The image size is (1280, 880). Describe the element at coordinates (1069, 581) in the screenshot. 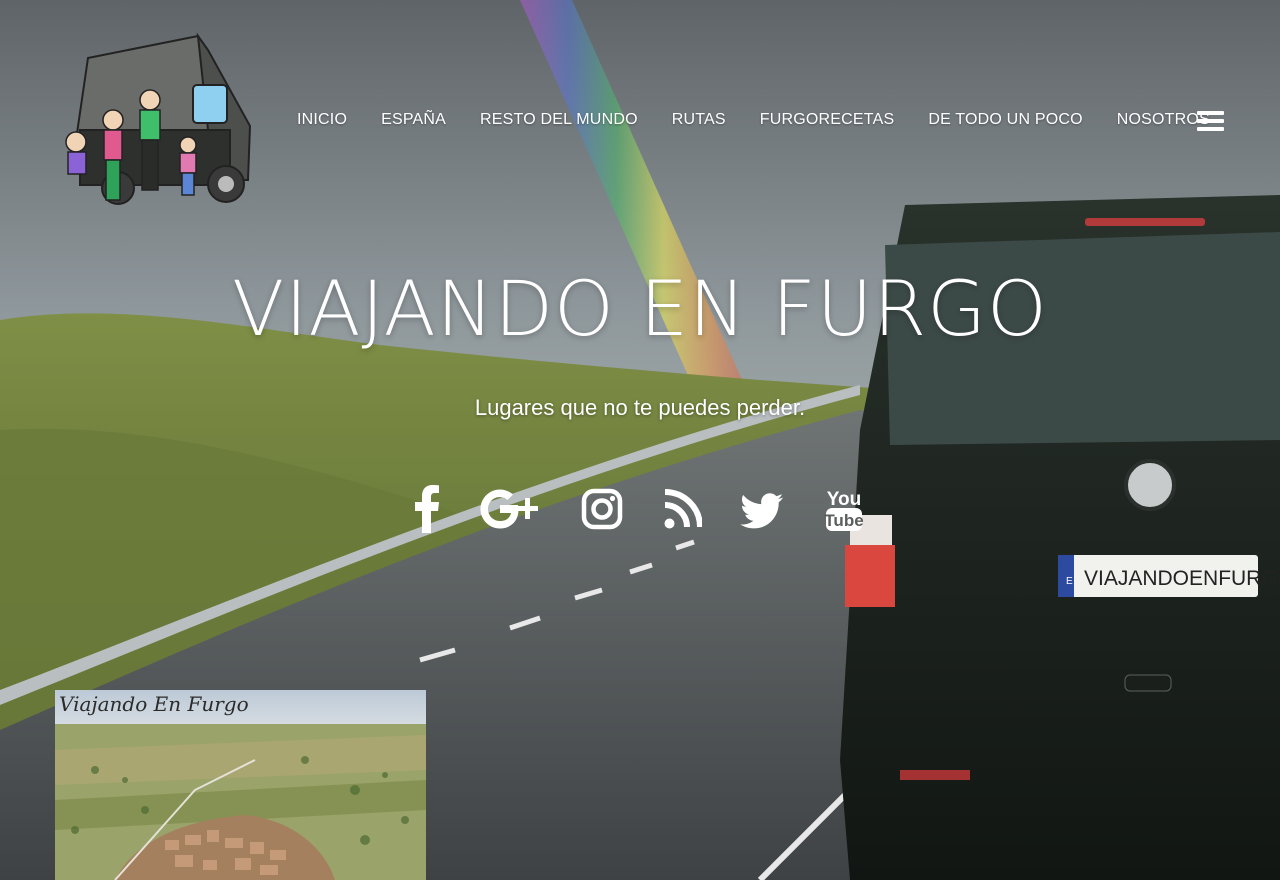

I see `plate-country-text: E` at that location.